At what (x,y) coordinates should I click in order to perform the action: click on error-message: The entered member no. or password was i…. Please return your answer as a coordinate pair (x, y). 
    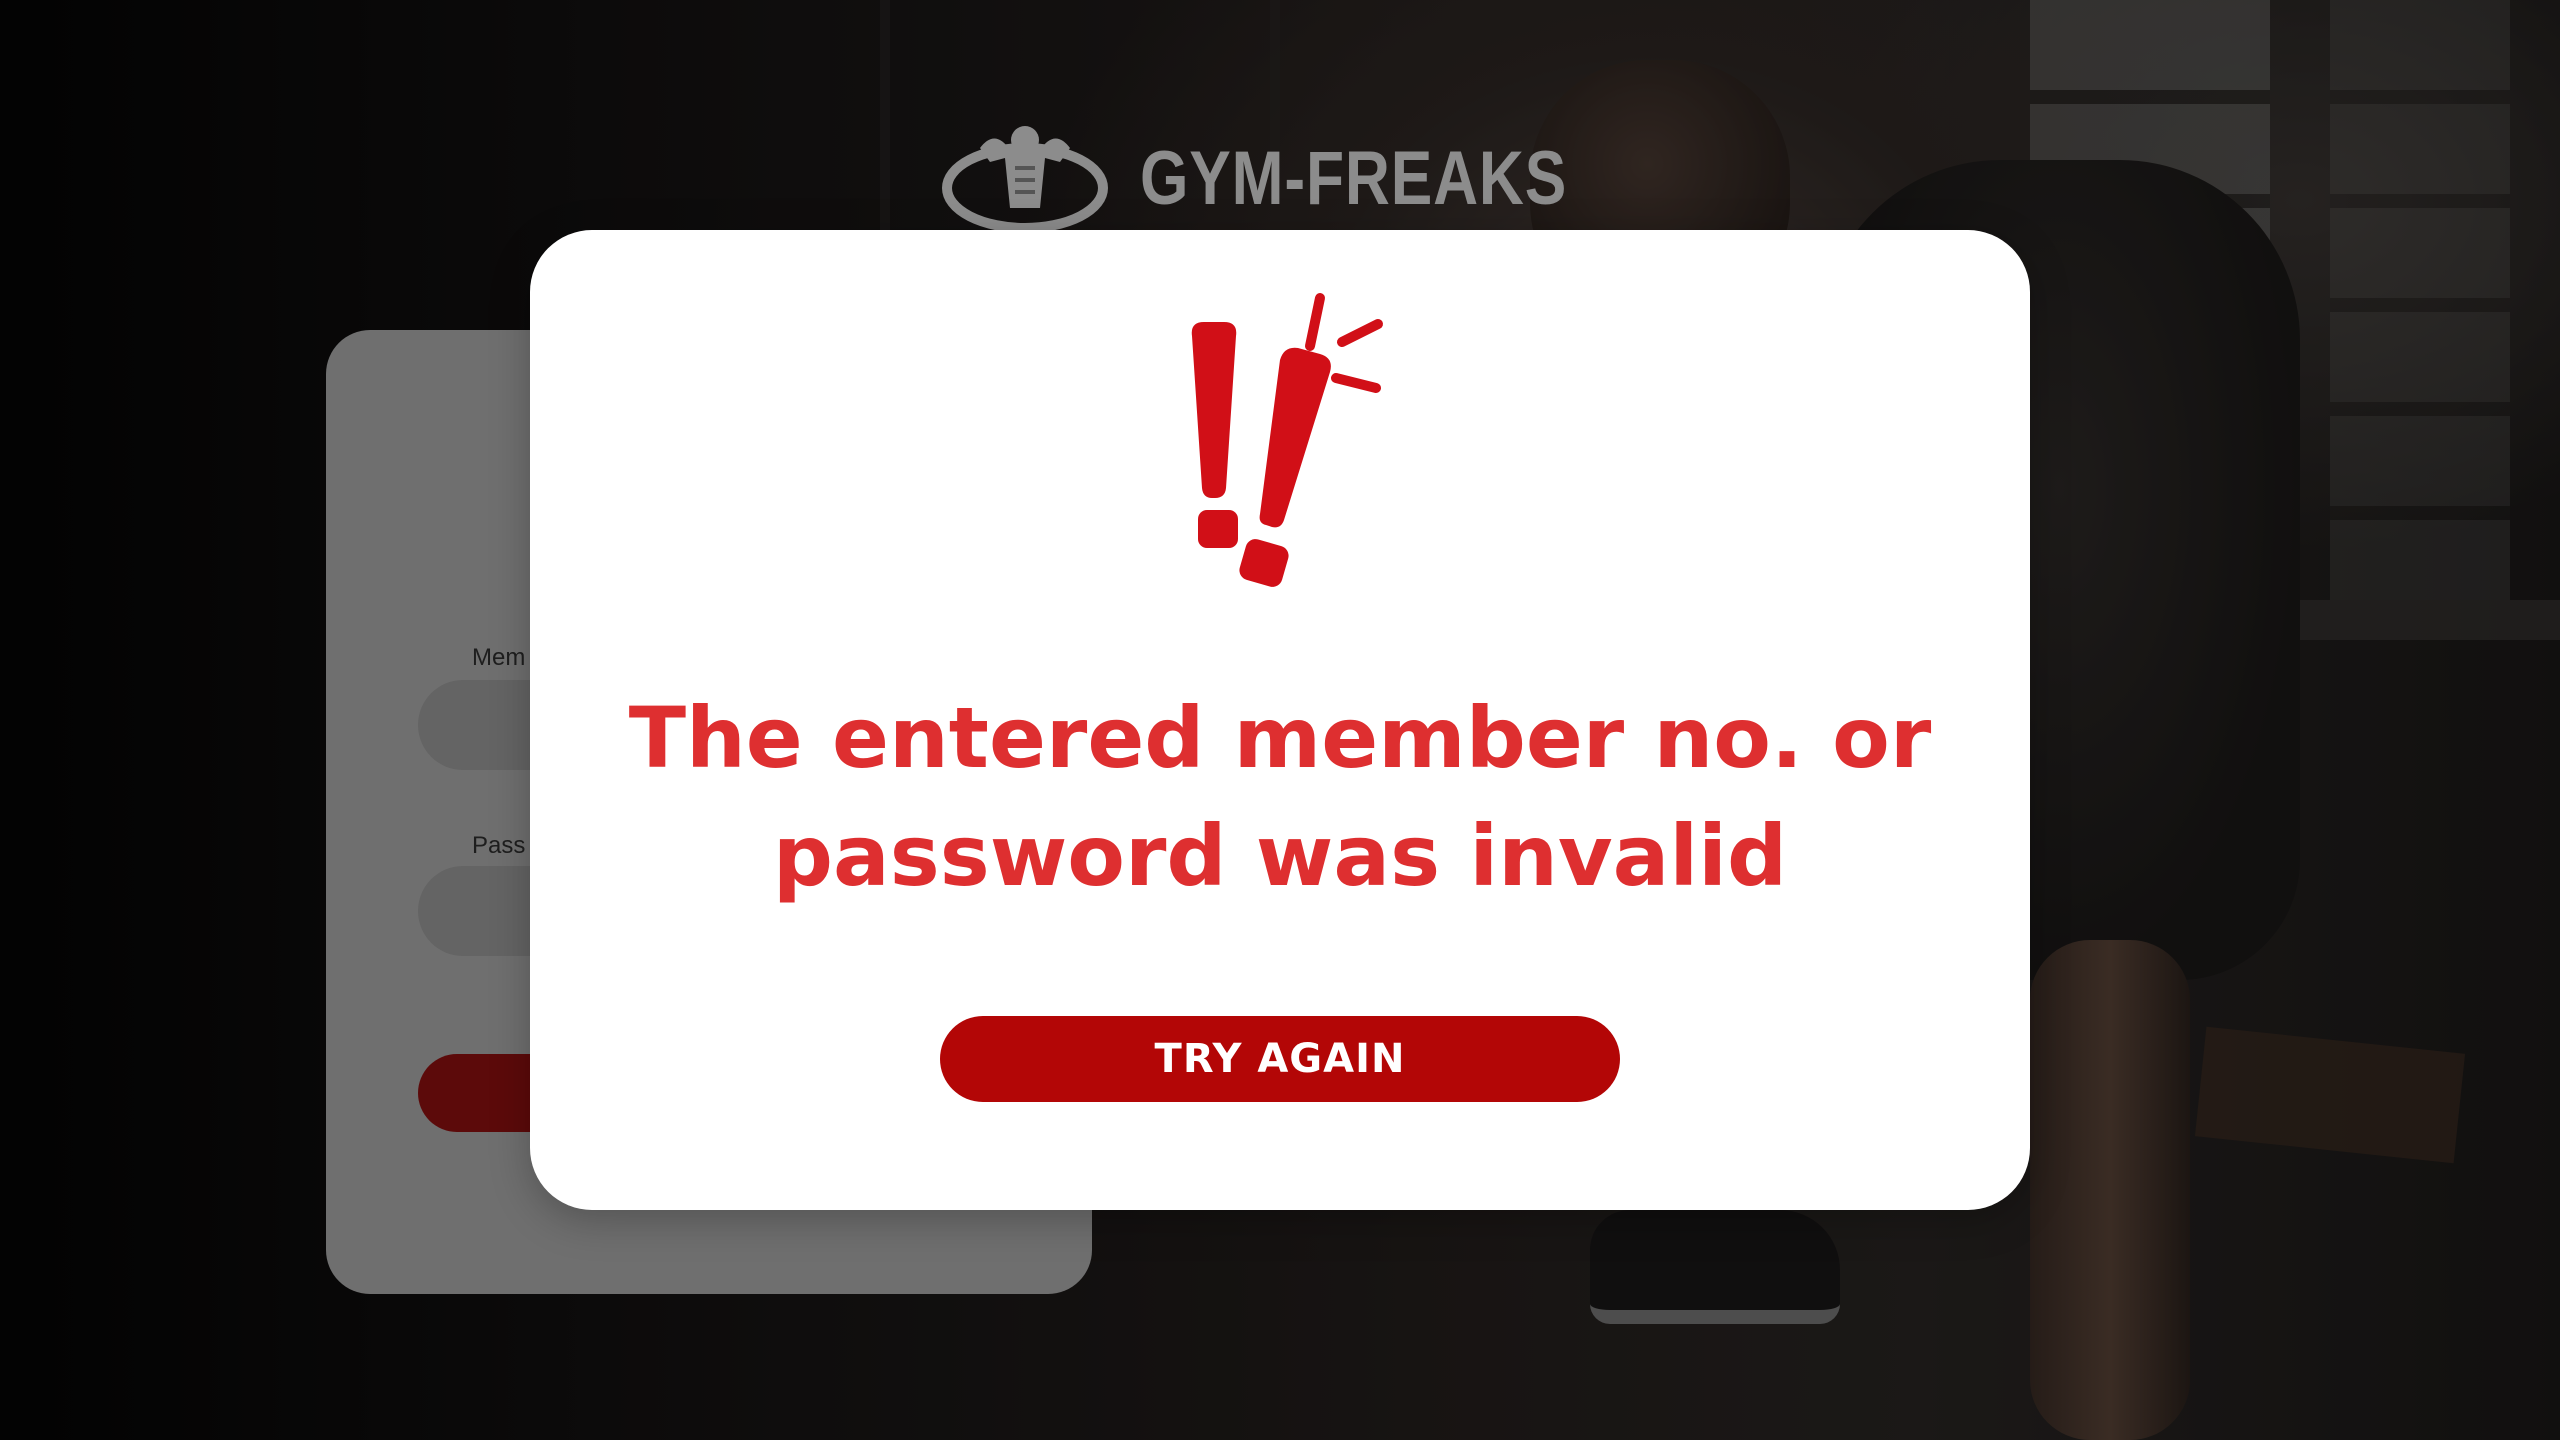
    Looking at the image, I should click on (1280, 797).